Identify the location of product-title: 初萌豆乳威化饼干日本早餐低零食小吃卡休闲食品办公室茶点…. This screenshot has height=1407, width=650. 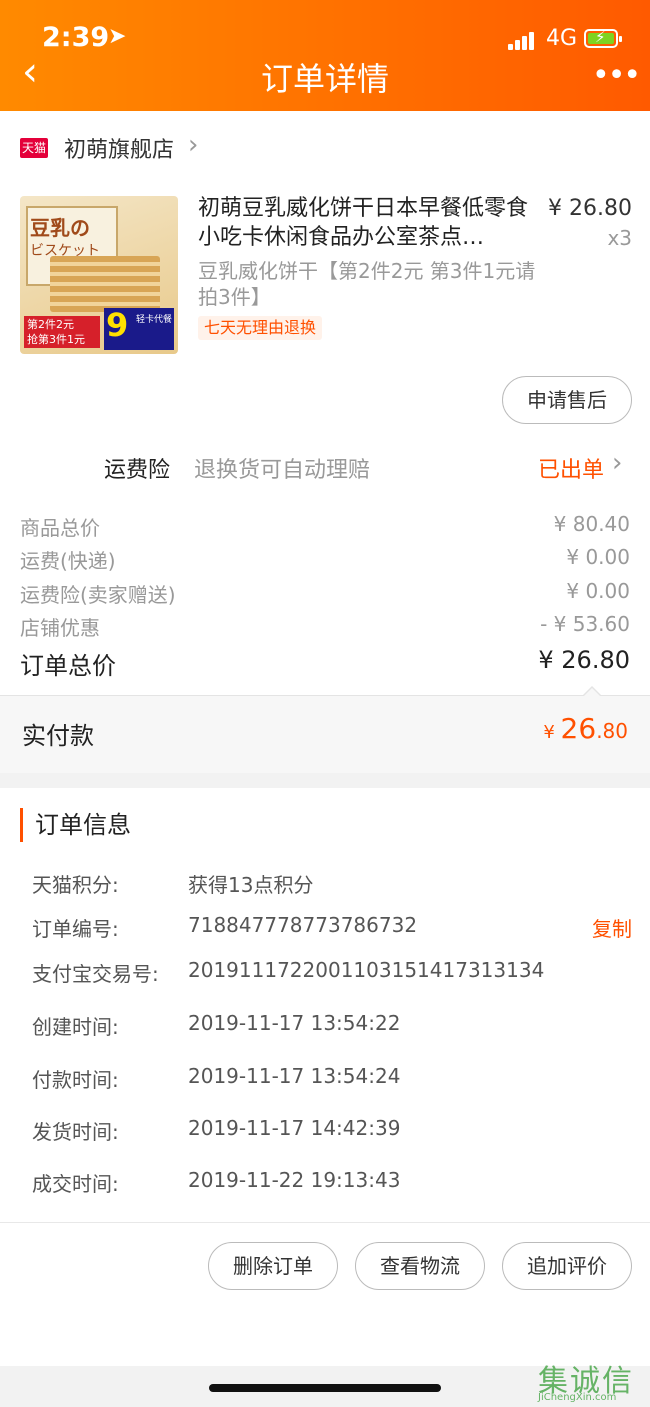
(364, 223).